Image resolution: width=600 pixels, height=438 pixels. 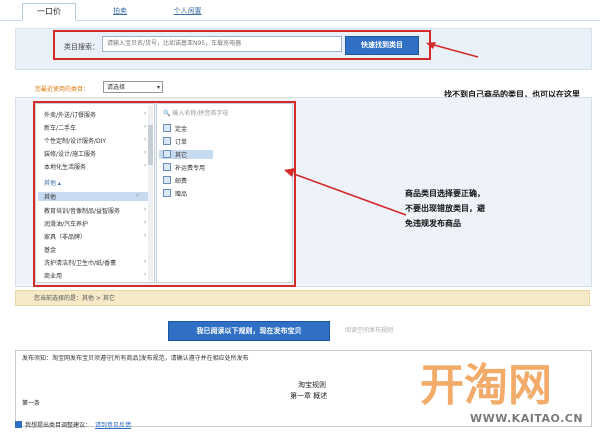 I want to click on agreement-chapter: 第一章 概述, so click(x=309, y=396).